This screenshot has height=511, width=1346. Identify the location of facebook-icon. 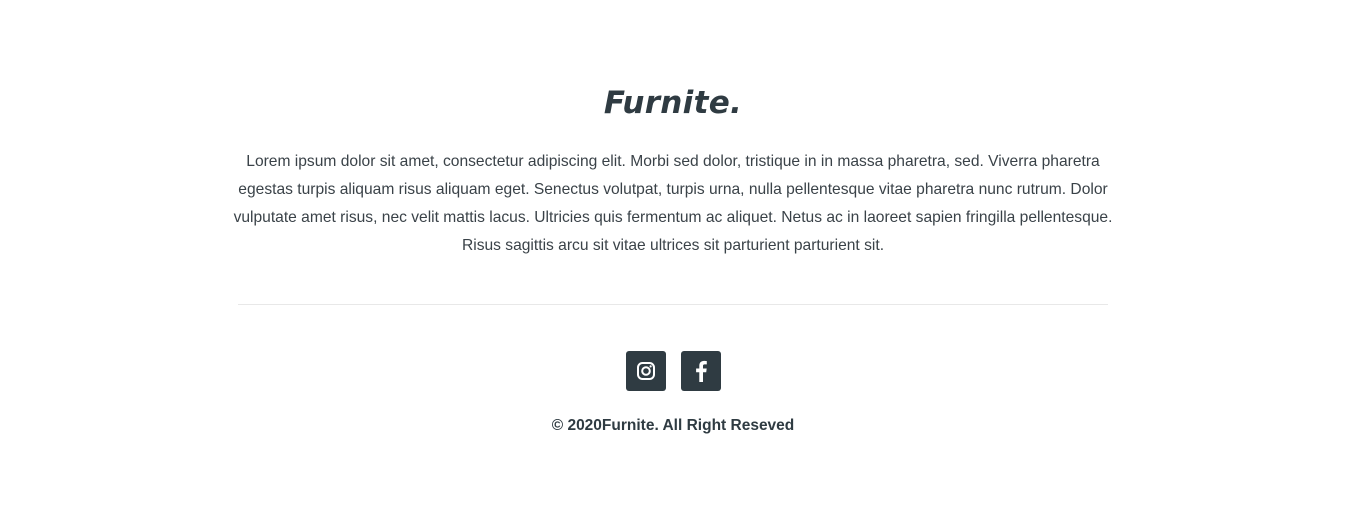
(701, 371).